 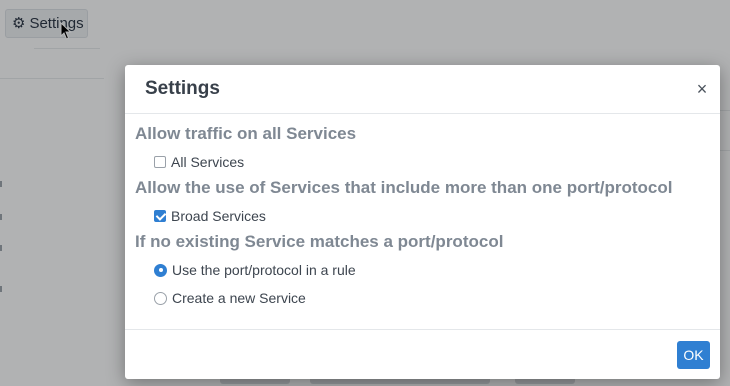 I want to click on create-service-radio, so click(x=160, y=298).